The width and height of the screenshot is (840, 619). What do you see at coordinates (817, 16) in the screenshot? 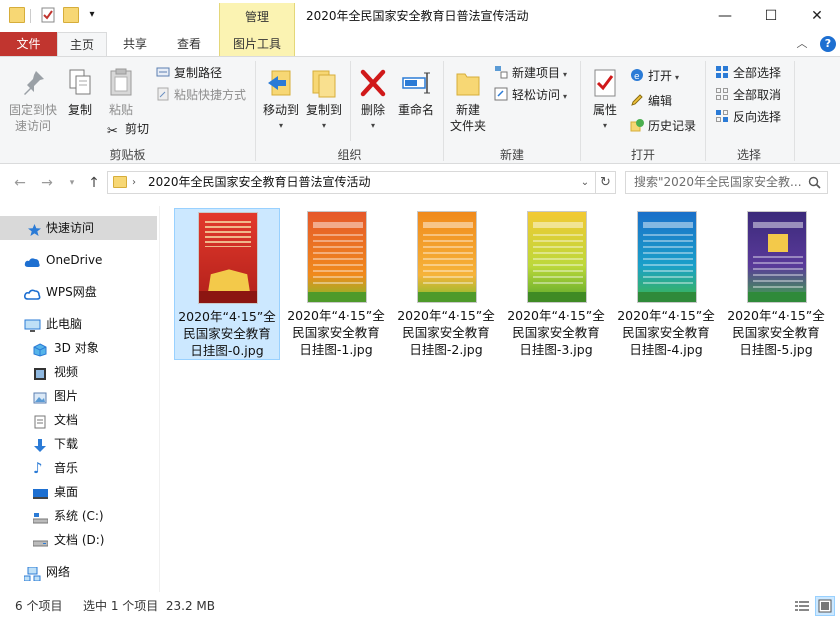
I see `close-button: ✕` at bounding box center [817, 16].